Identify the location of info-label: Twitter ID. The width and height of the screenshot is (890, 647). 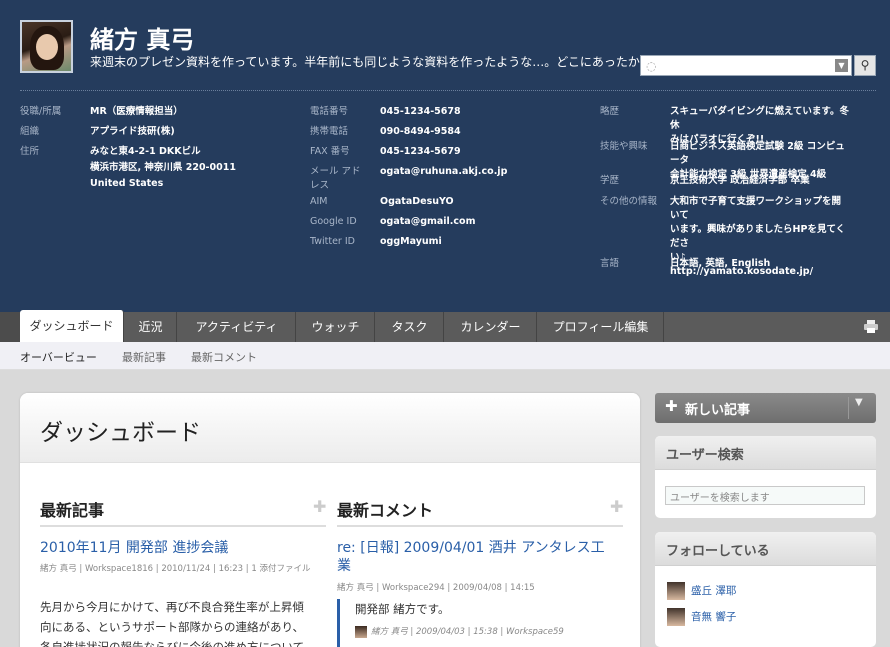
(332, 241).